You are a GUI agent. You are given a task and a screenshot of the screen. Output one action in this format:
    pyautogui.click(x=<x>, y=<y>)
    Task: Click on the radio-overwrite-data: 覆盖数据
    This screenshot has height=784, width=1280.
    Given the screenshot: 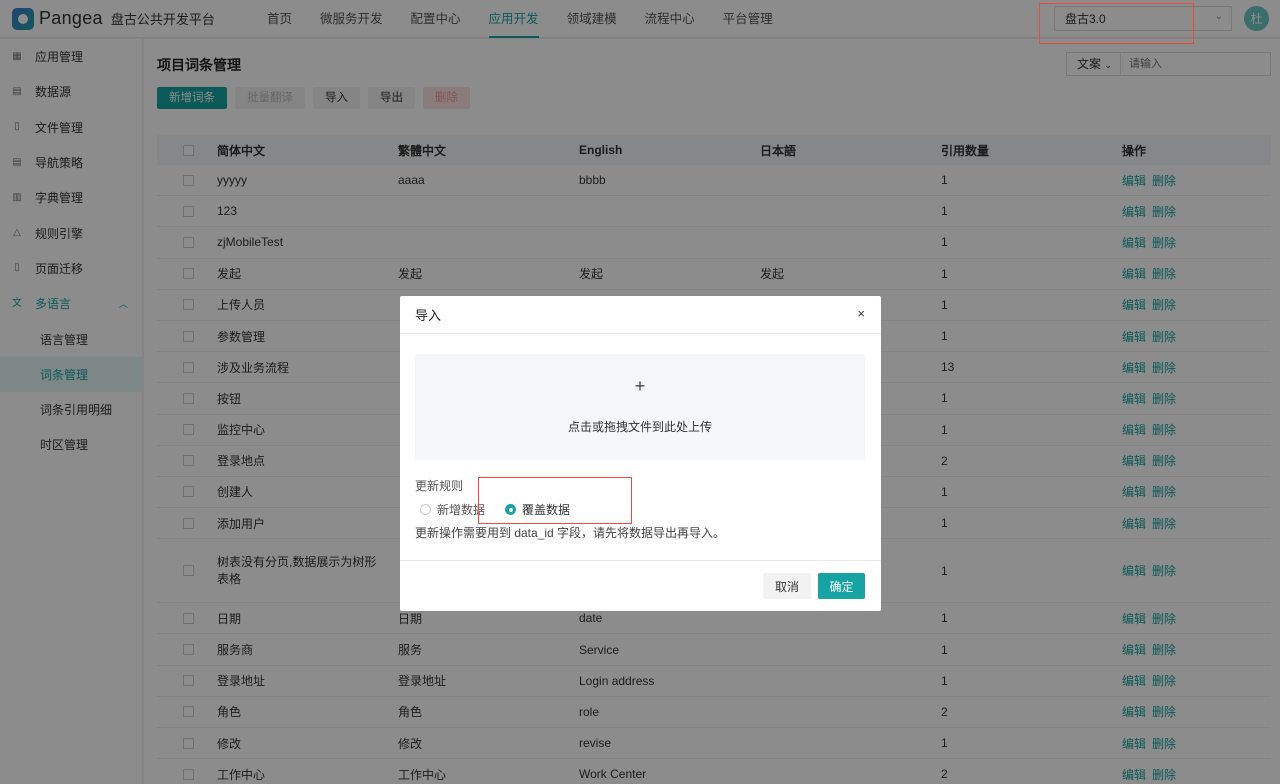 What is the action you would take?
    pyautogui.click(x=537, y=509)
    